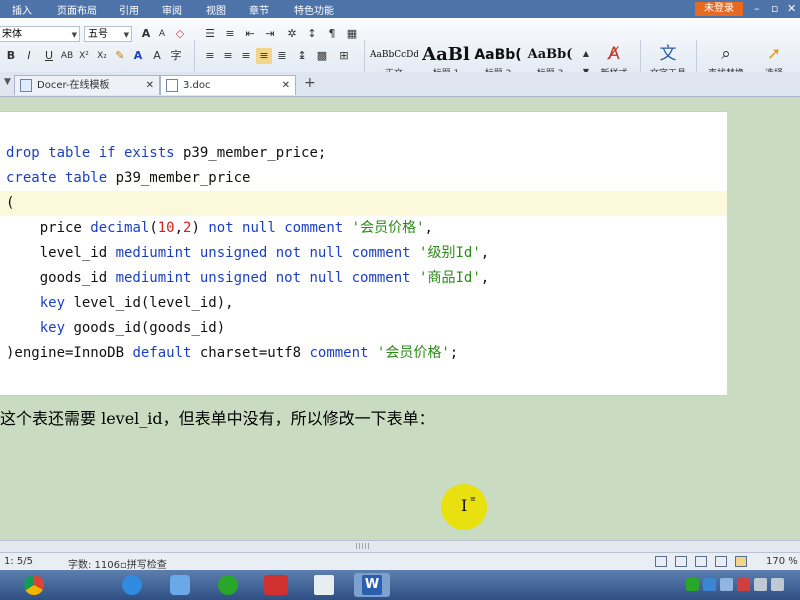 This screenshot has width=800, height=600. What do you see at coordinates (157, 56) in the screenshot?
I see `char-shading-icon: A` at bounding box center [157, 56].